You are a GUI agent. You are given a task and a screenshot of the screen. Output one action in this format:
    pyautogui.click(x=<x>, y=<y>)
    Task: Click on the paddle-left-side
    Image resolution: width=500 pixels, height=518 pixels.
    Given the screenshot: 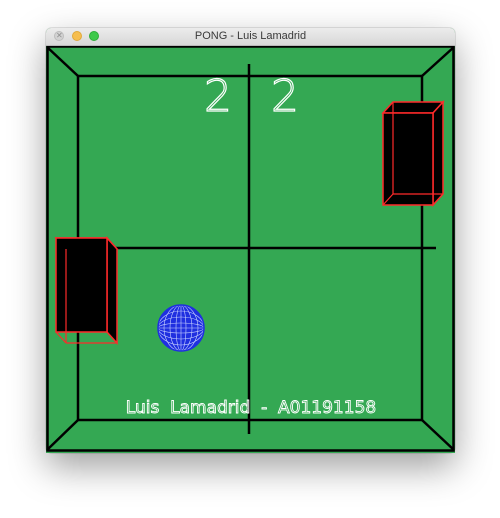 What is the action you would take?
    pyautogui.click(x=112, y=290)
    